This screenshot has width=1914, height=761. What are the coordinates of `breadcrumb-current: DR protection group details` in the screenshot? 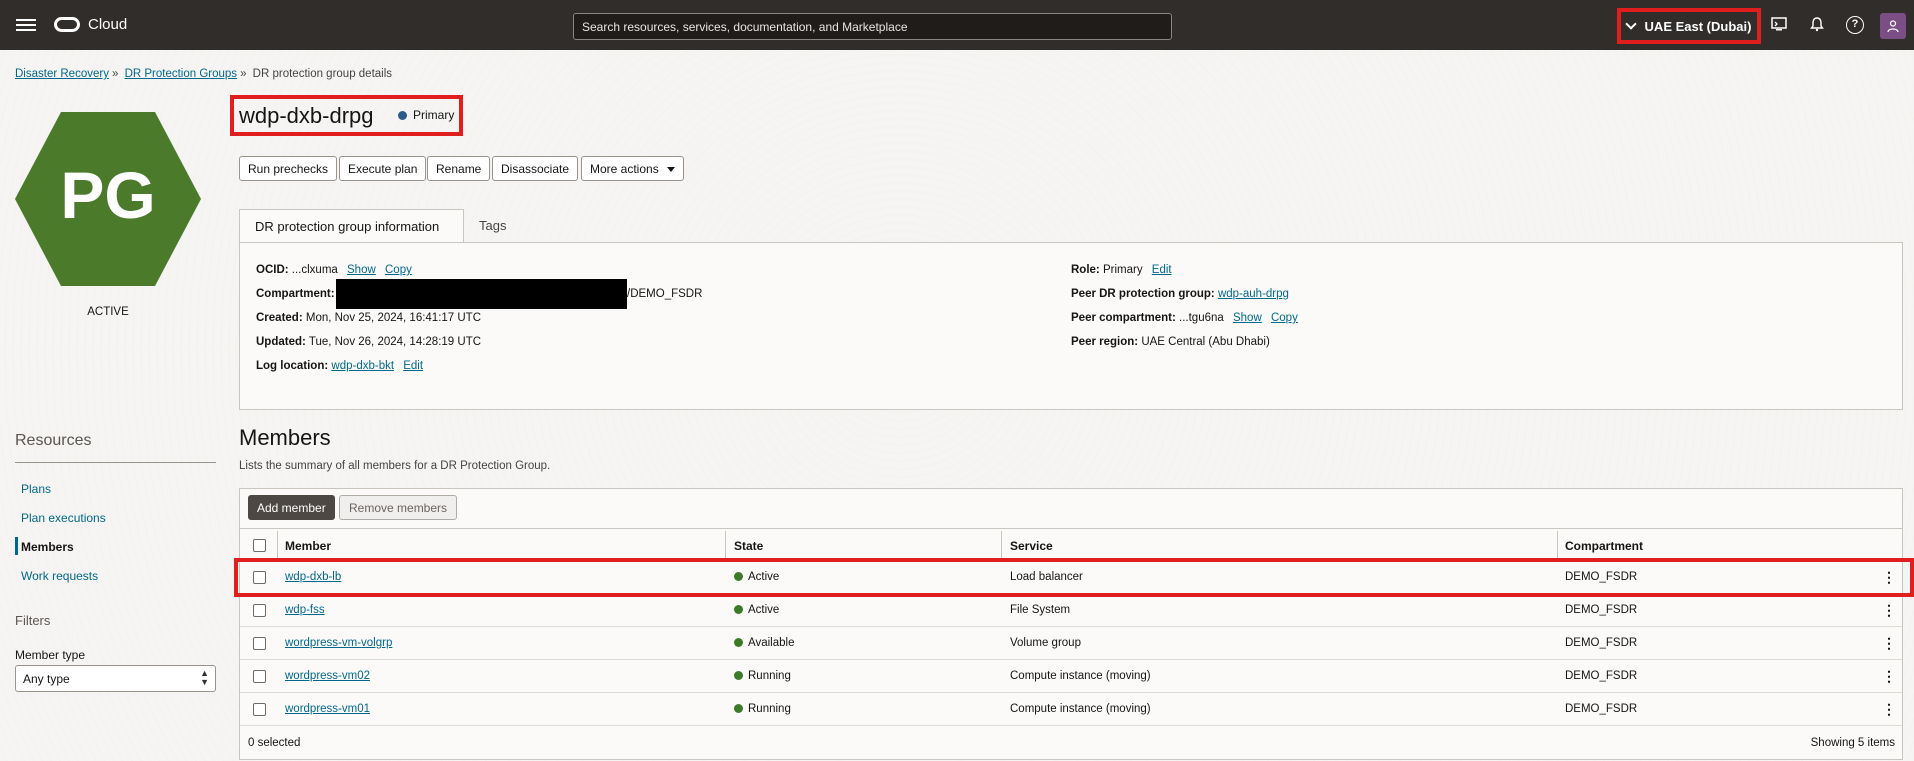 It's located at (322, 74).